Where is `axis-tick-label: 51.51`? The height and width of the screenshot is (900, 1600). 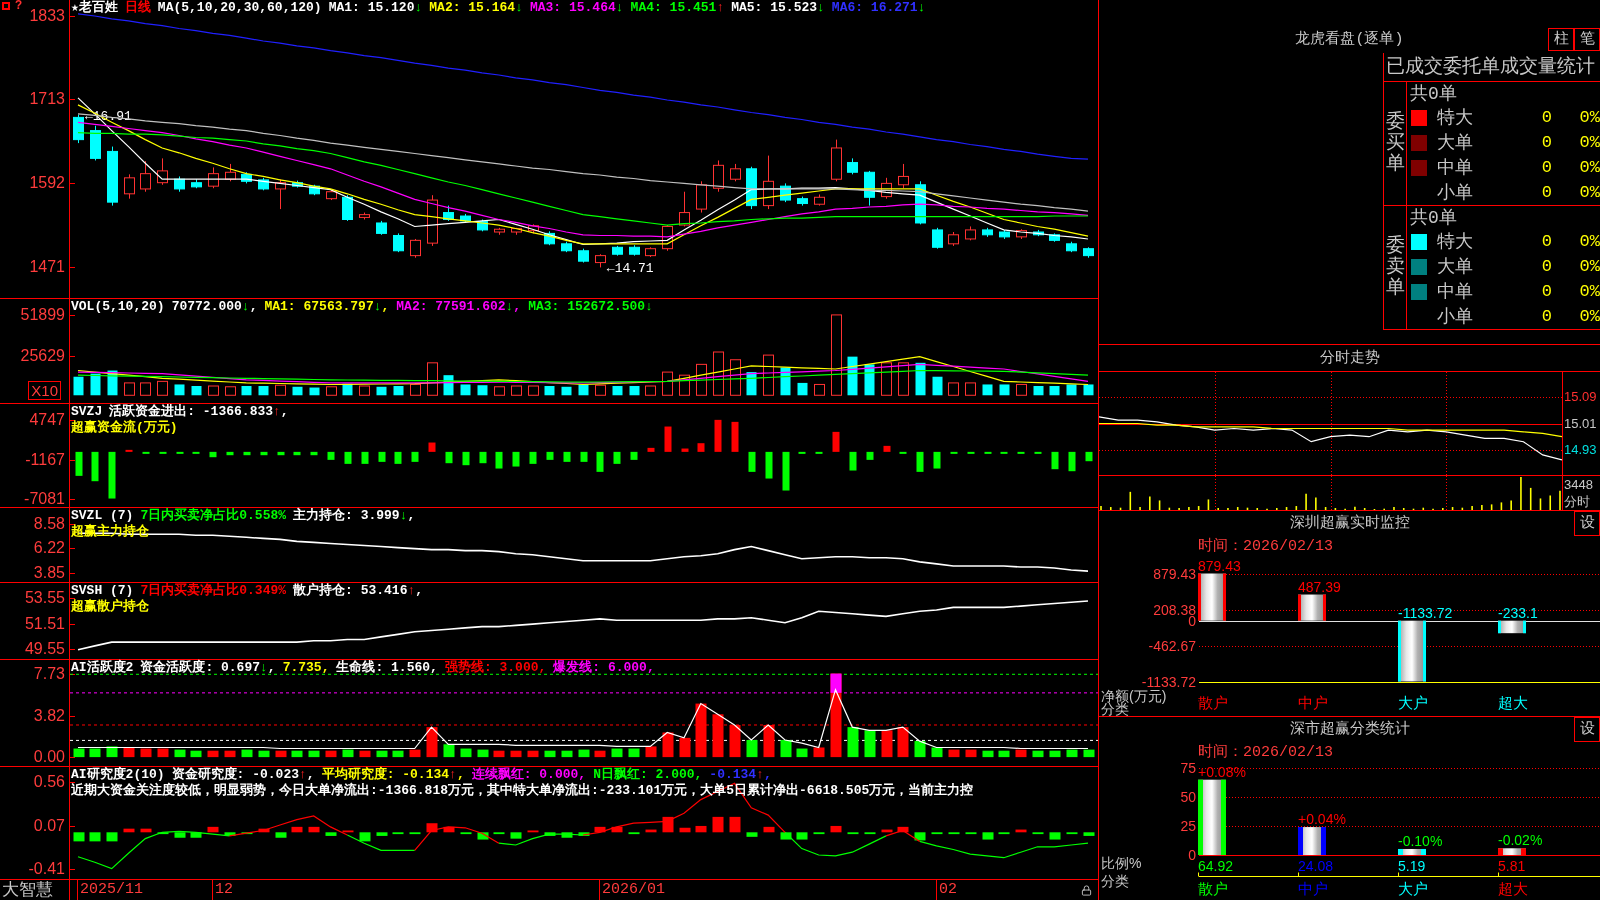 axis-tick-label: 51.51 is located at coordinates (44, 623).